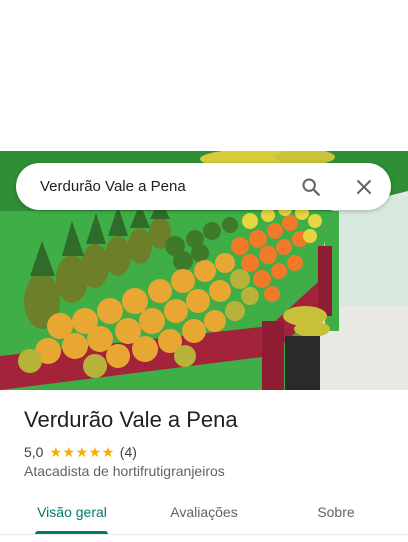 The image size is (408, 542). Describe the element at coordinates (203, 186) in the screenshot. I see `search-bar: Verdurão Vale a Pena` at that location.